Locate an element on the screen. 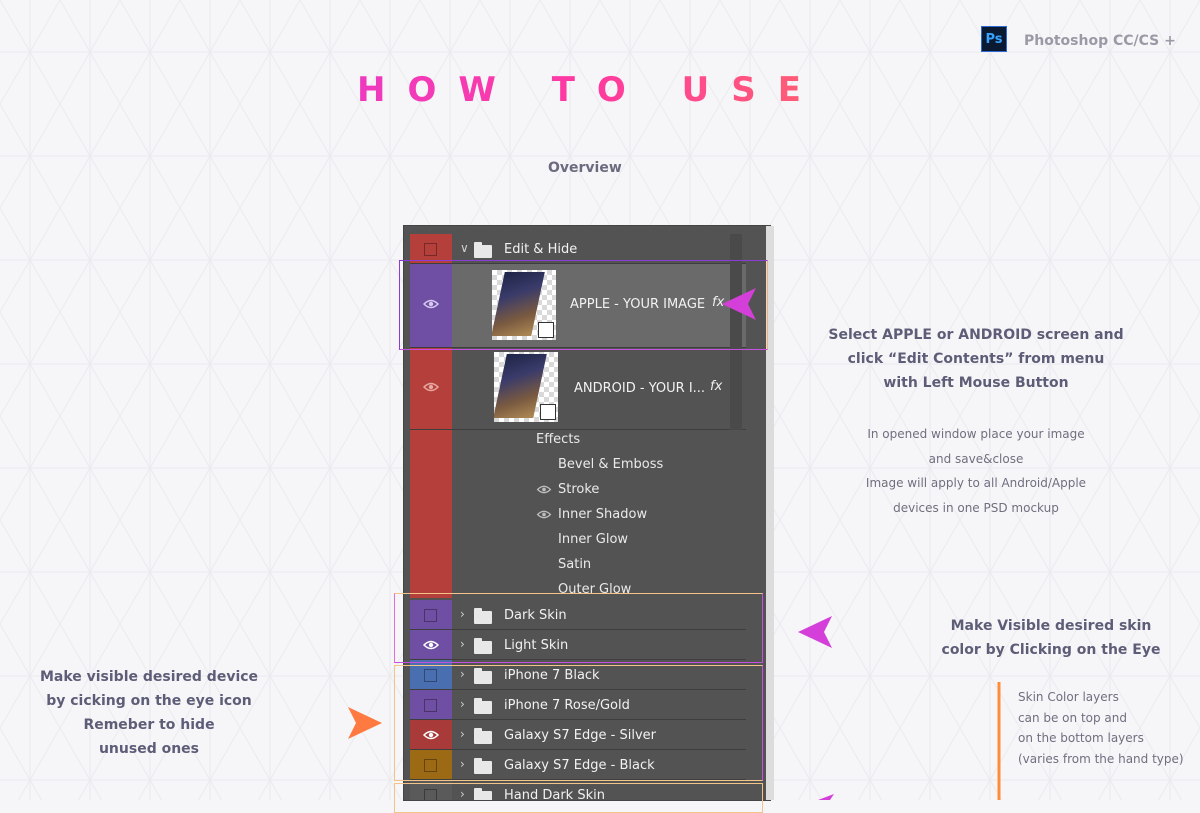 This screenshot has height=813, width=1200. arrow-to-apple-layer is located at coordinates (836, 304).